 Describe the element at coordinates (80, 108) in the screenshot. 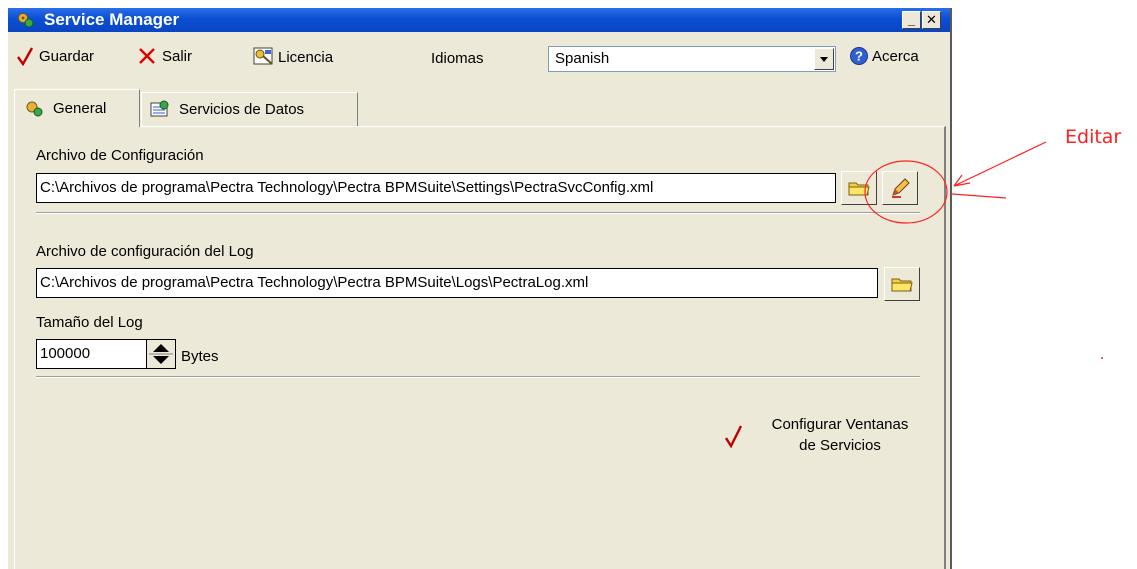

I see `tab-general-label: General` at that location.